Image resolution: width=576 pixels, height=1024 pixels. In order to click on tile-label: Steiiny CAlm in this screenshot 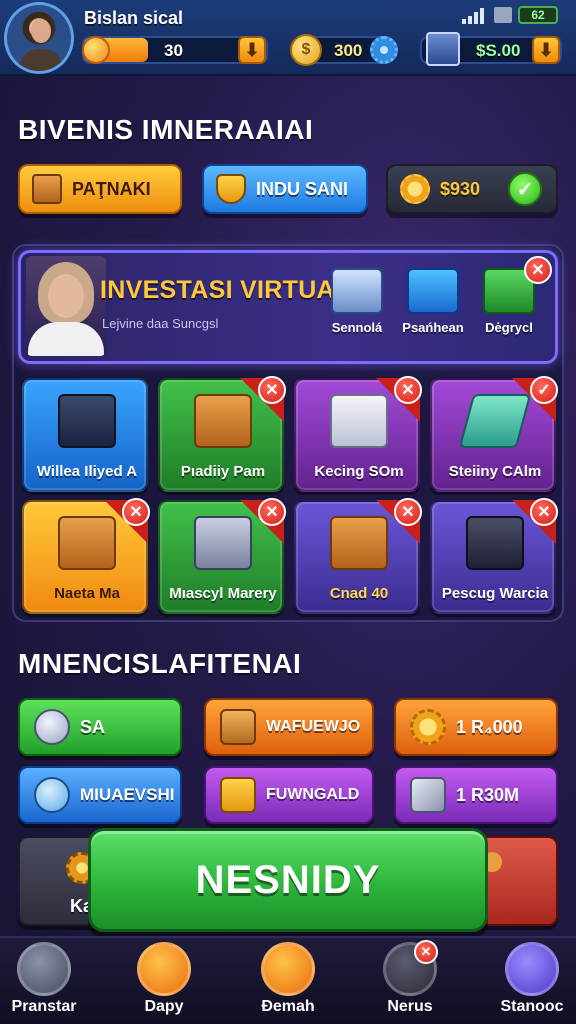, I will do `click(495, 471)`.